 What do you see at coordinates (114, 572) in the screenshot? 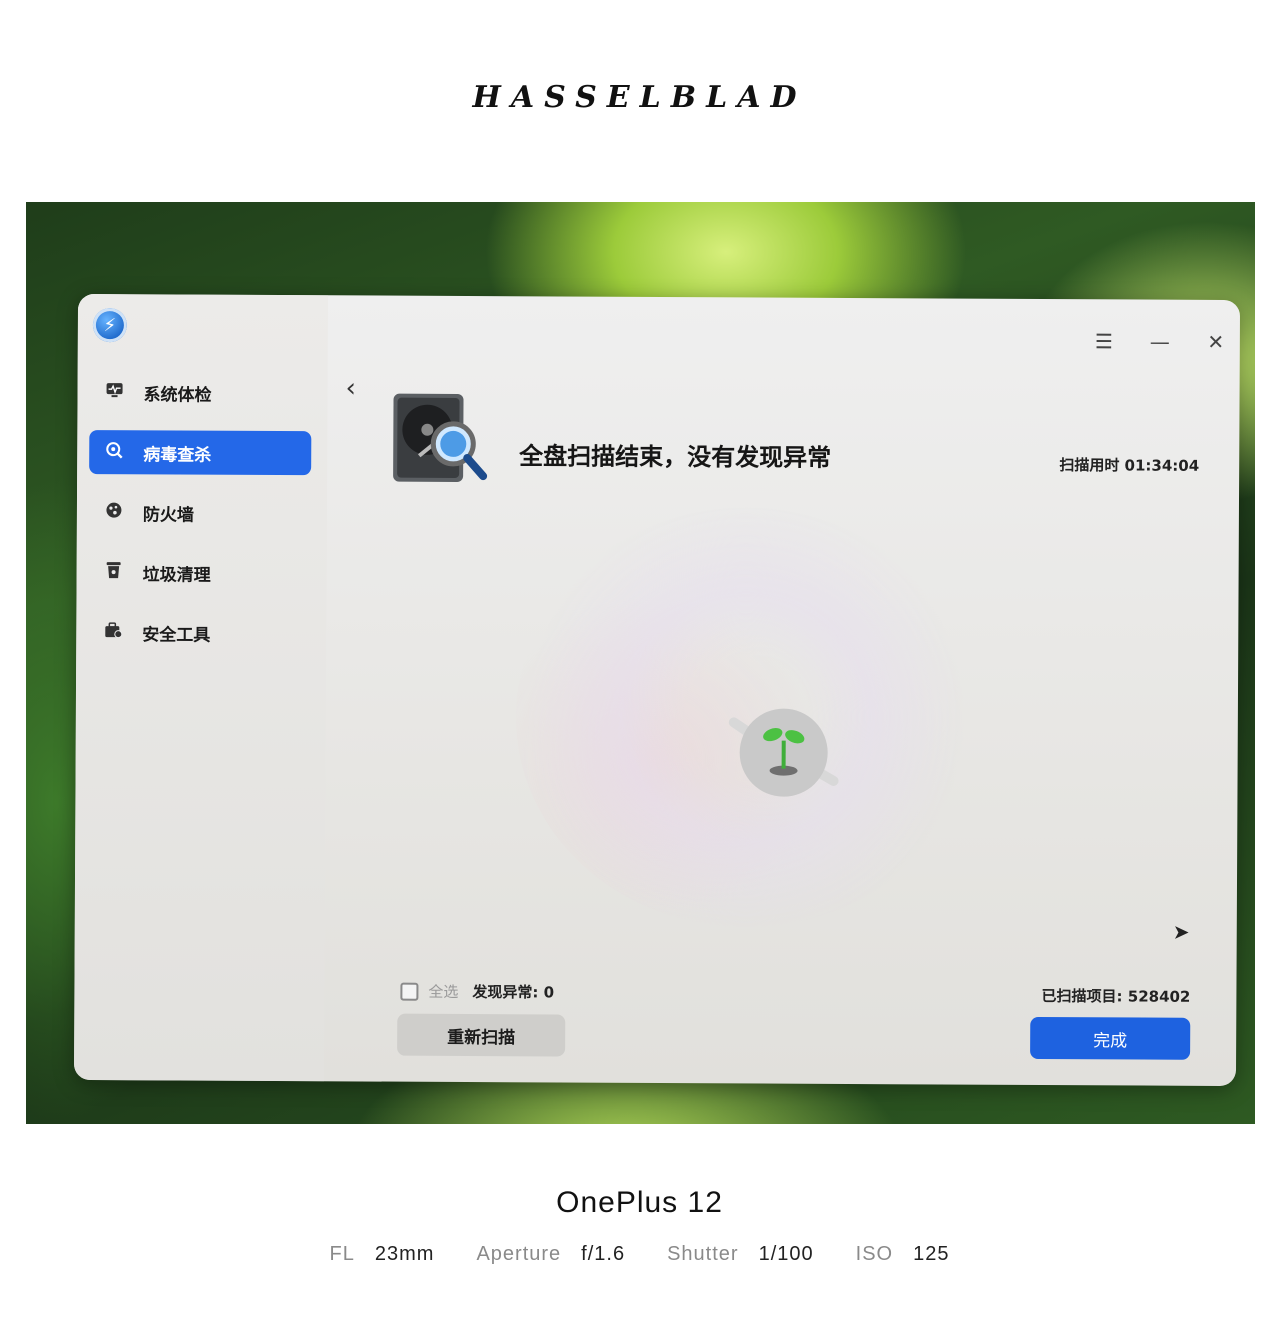
I see `trash-bin-icon` at bounding box center [114, 572].